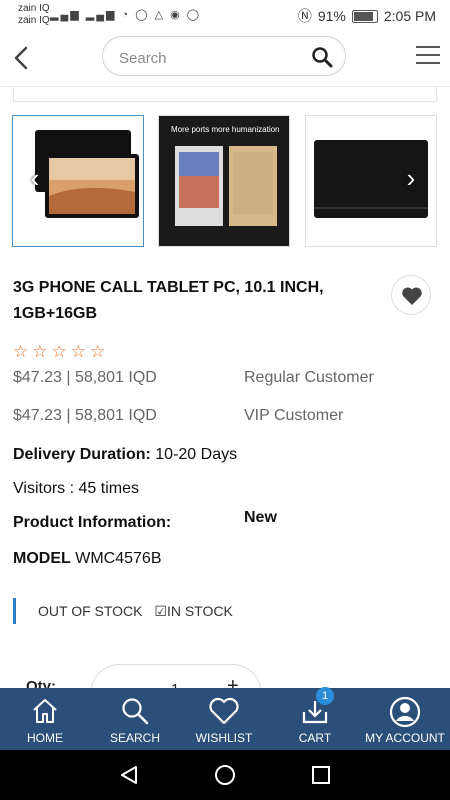  Describe the element at coordinates (92, 522) in the screenshot. I see `product-information-label: Product Information:` at that location.